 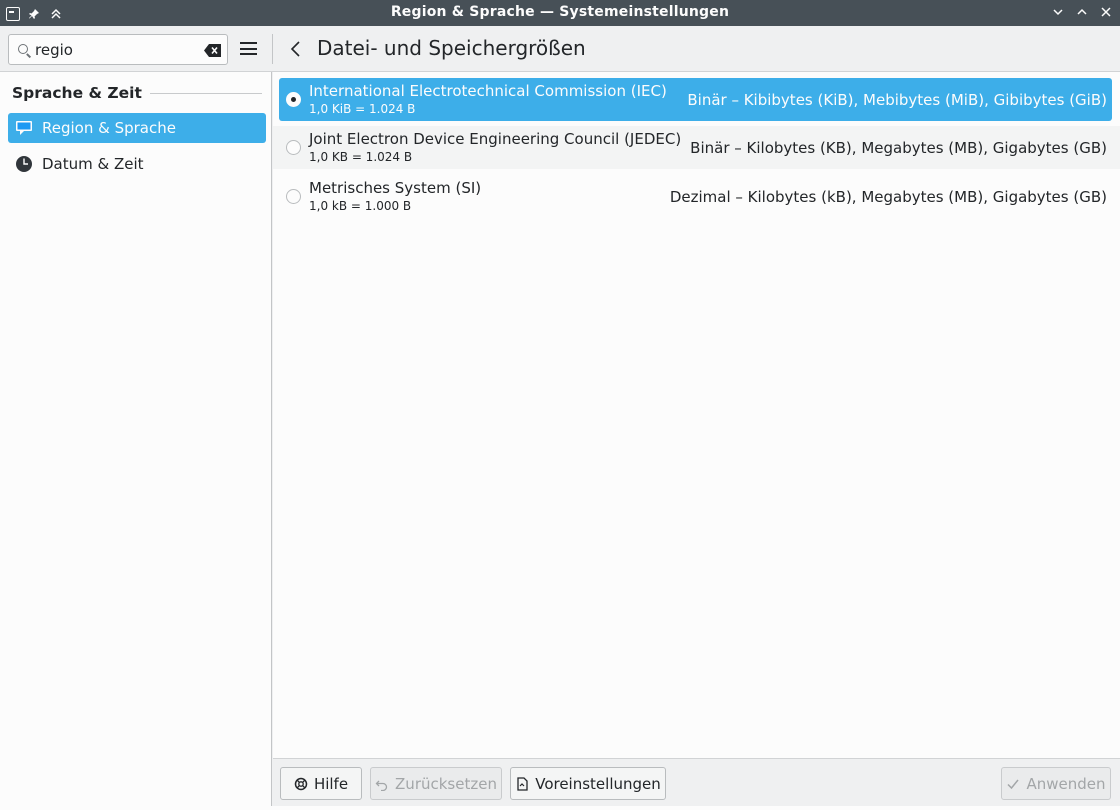 I want to click on apply-button: Anwenden, so click(x=1056, y=783).